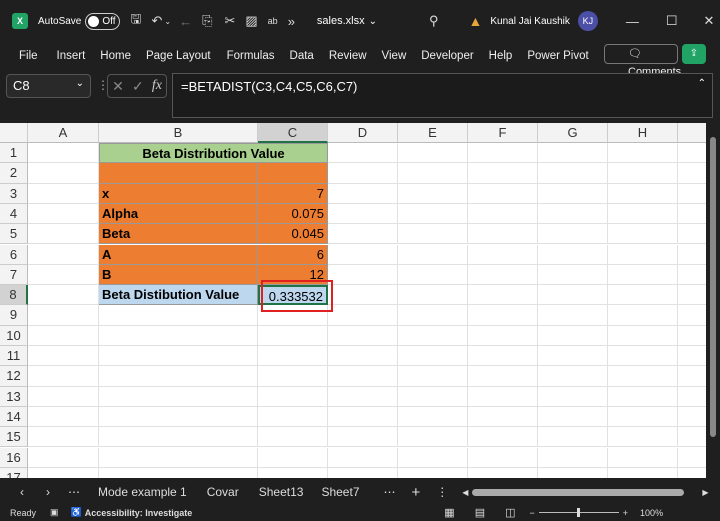 The height and width of the screenshot is (521, 720). What do you see at coordinates (713, 300) in the screenshot?
I see `vertical-scrollbar` at bounding box center [713, 300].